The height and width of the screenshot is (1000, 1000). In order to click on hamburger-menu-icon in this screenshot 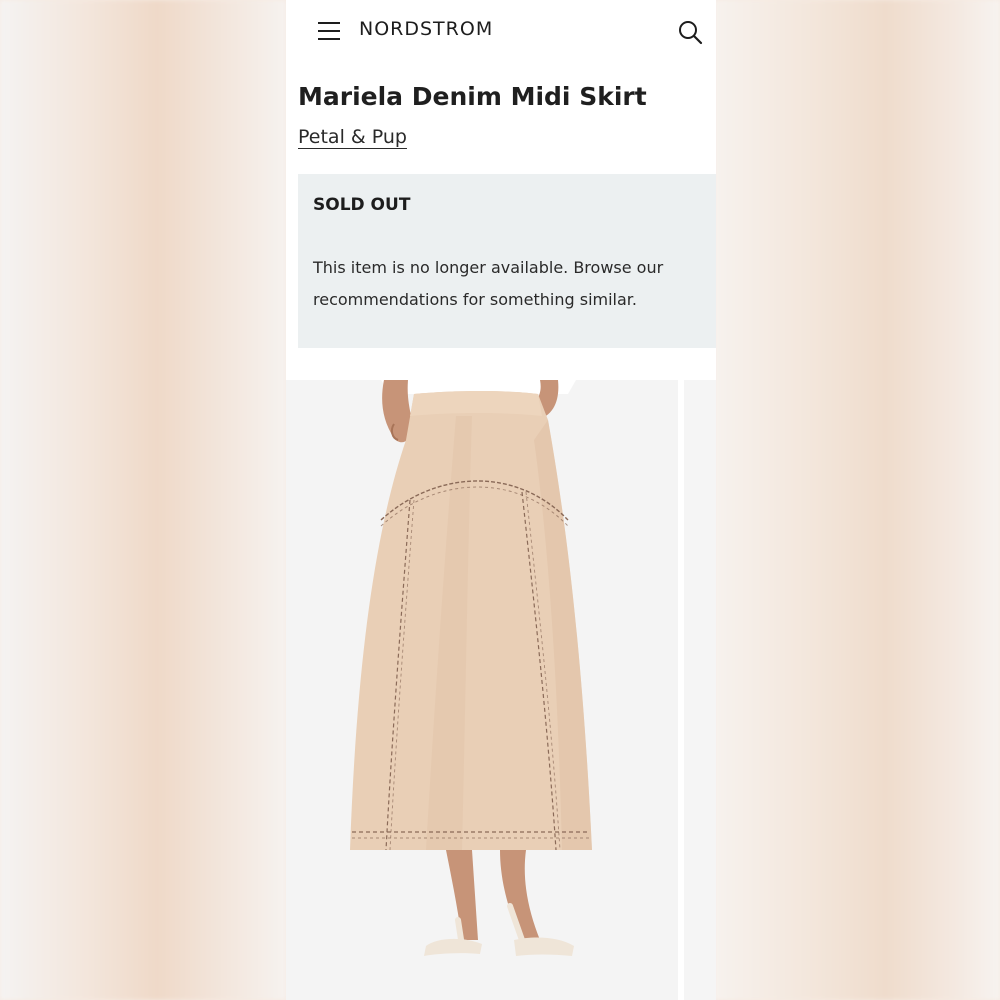, I will do `click(329, 31)`.